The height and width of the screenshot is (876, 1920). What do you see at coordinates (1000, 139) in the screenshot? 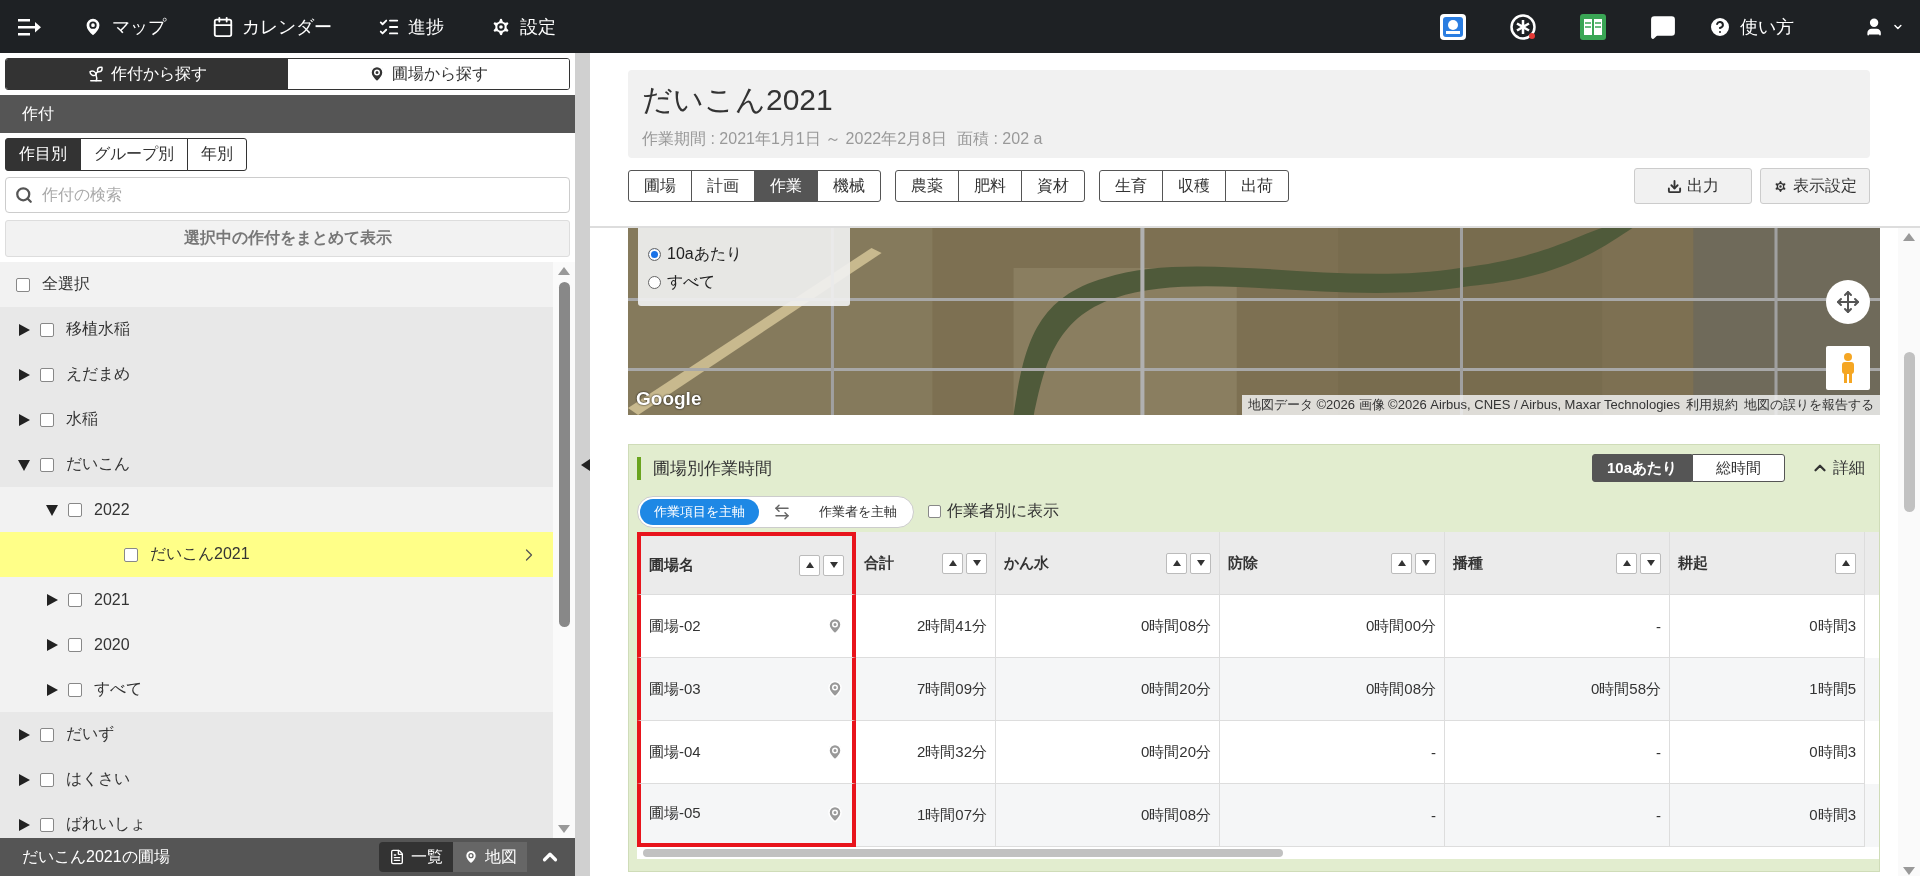
I see `area-text: 面積 : 202 a` at bounding box center [1000, 139].